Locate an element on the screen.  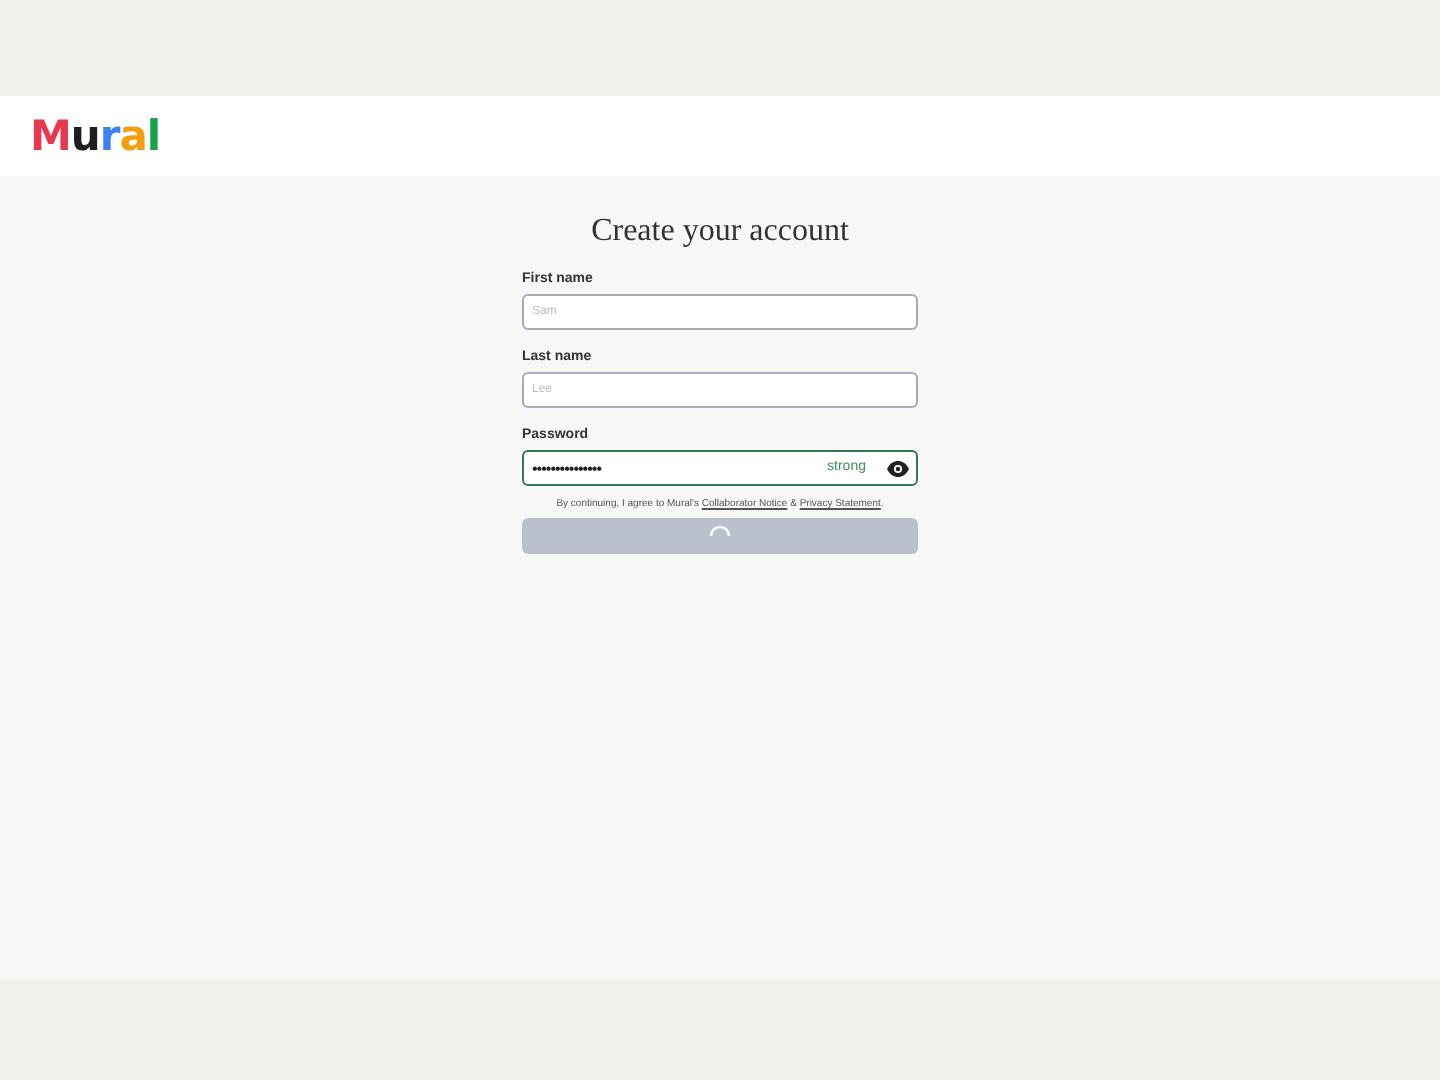
eye-icon is located at coordinates (898, 468).